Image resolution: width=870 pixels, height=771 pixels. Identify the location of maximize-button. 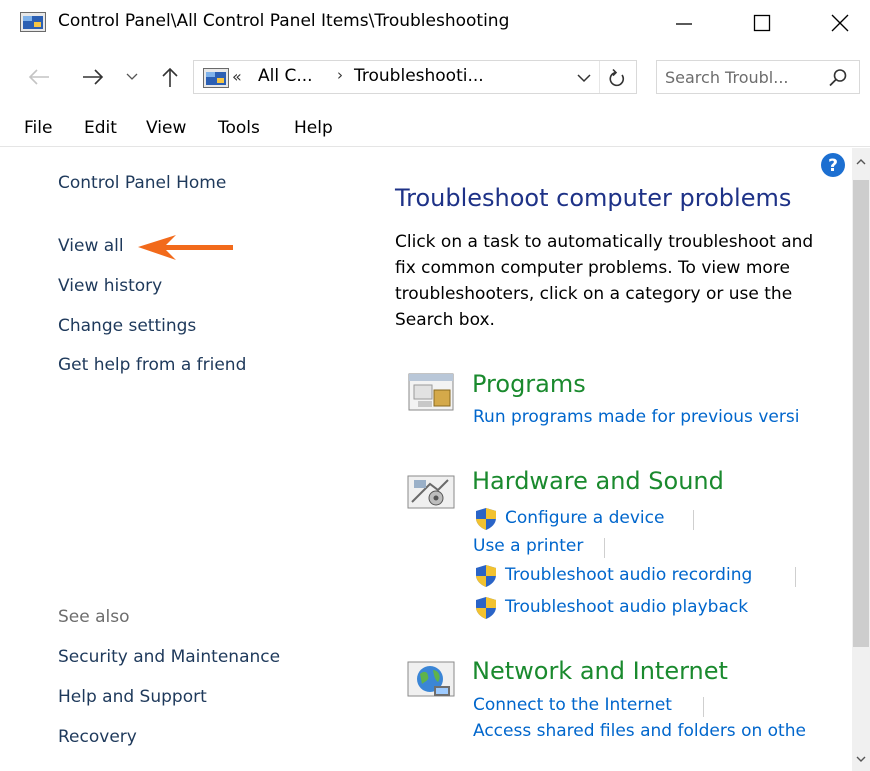
(762, 23).